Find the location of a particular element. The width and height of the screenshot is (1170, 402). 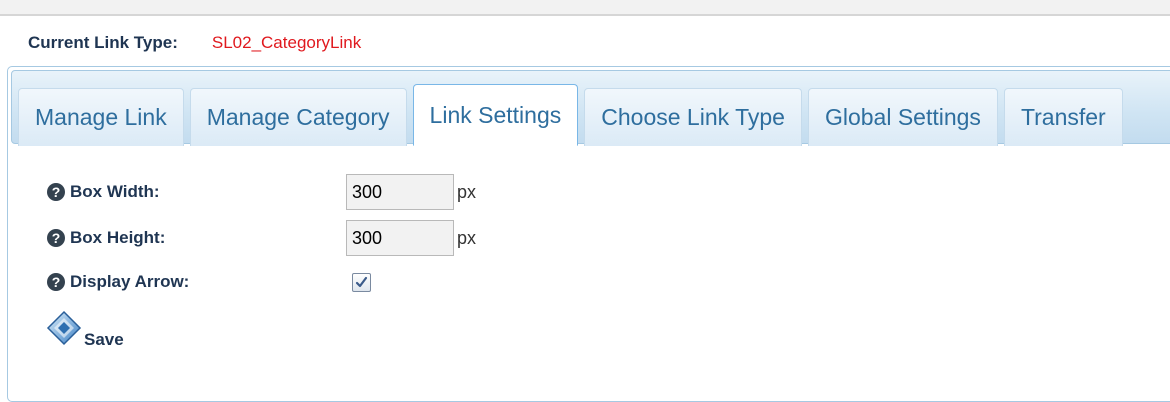

tab-choose-link-type: Choose Link Type is located at coordinates (693, 117).